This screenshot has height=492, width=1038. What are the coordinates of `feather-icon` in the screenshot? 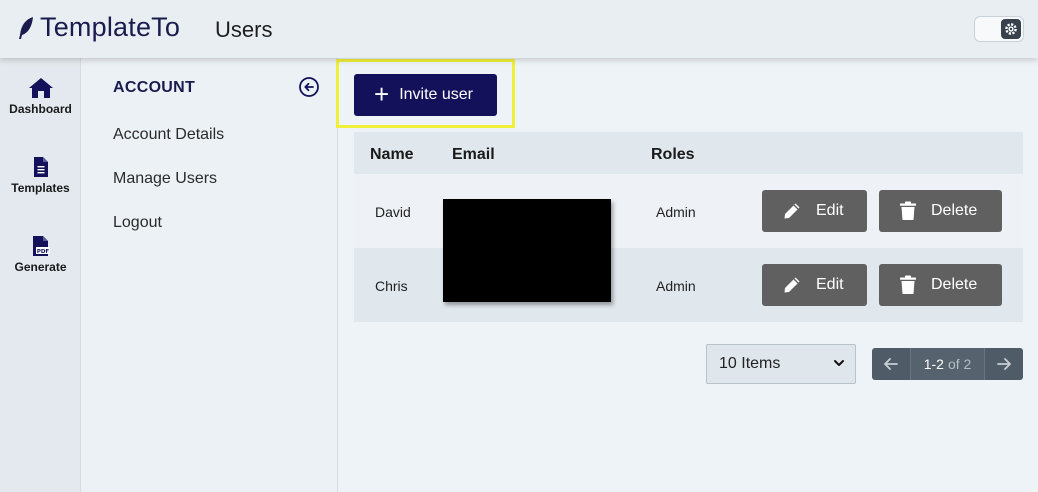 It's located at (26, 27).